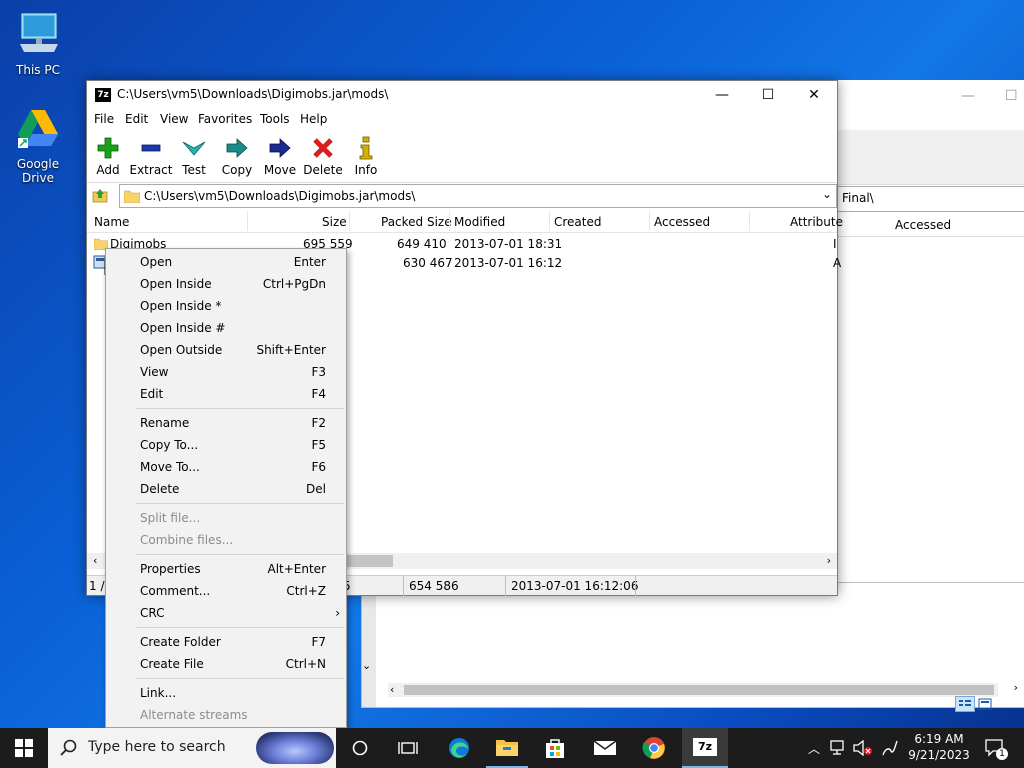 This screenshot has height=768, width=1024. I want to click on menu-item-edit: Edit F4, so click(233, 397).